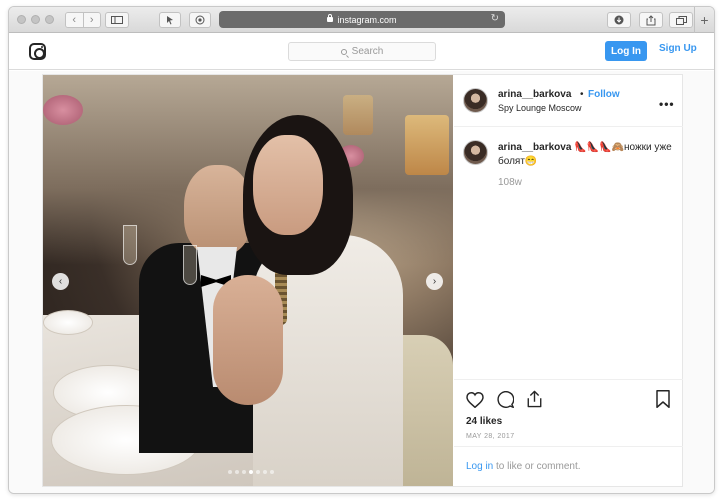  I want to click on heart-icon, so click(475, 400).